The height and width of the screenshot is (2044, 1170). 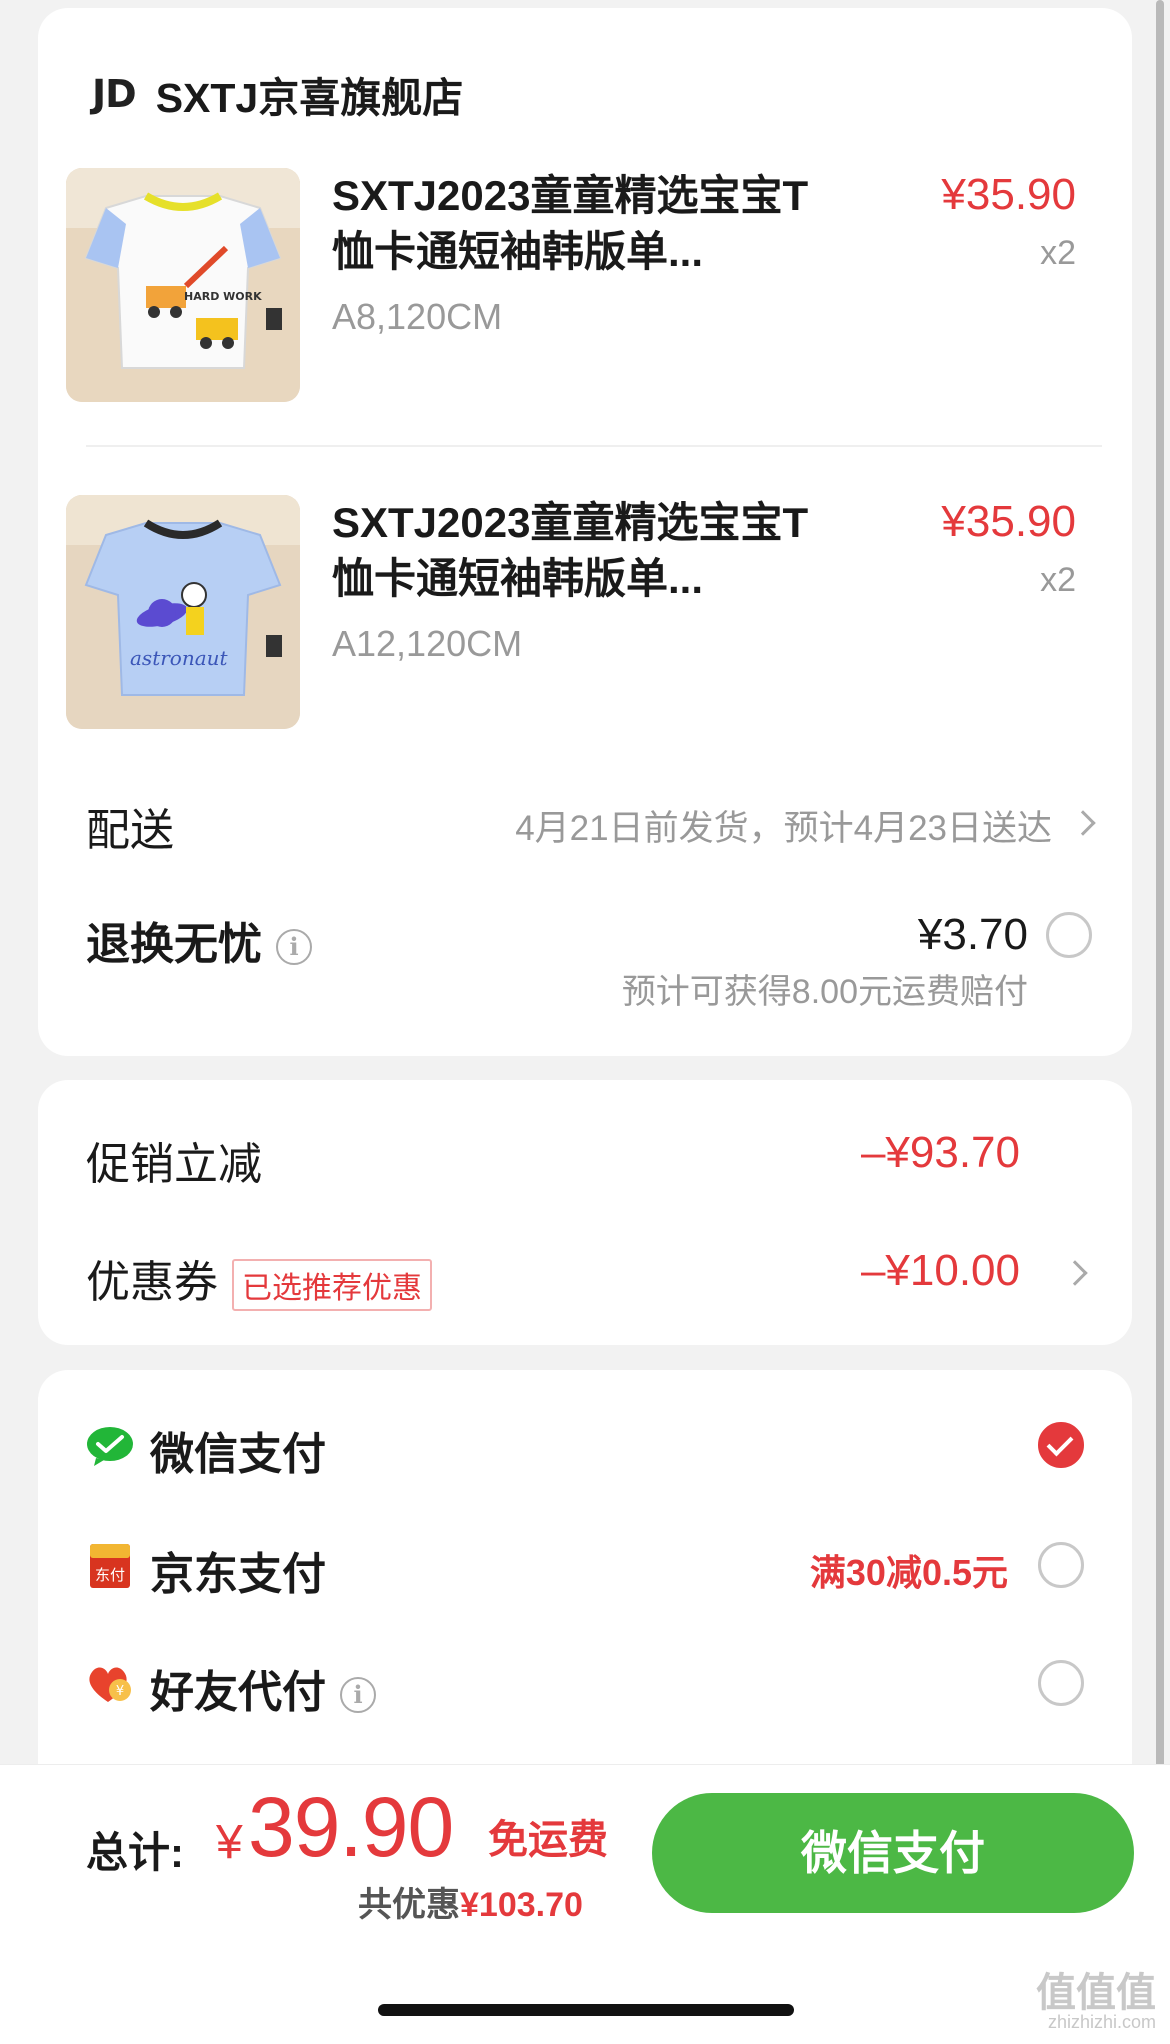 I want to click on total-label: 总计:, so click(x=135, y=1852).